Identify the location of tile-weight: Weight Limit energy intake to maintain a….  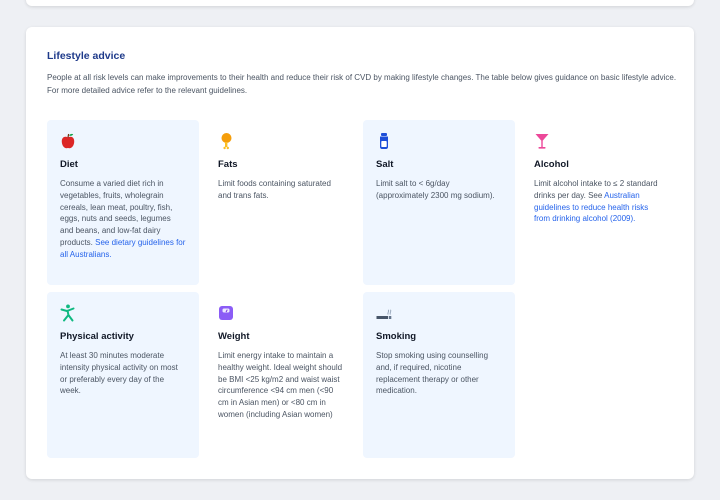
(281, 375).